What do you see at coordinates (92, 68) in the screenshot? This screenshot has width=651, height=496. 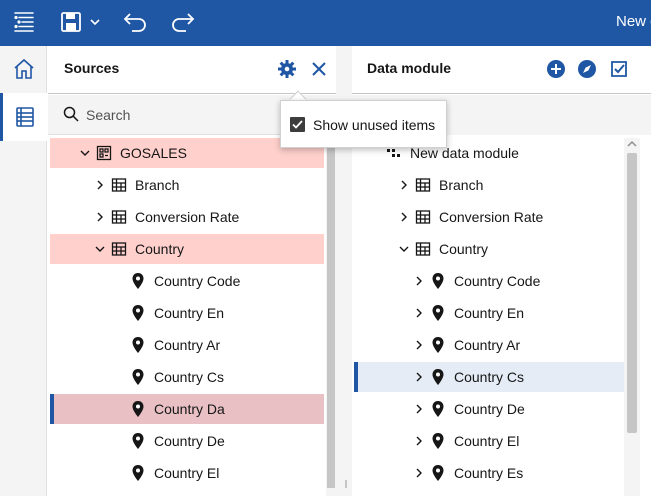 I see `sources-title: Sources` at bounding box center [92, 68].